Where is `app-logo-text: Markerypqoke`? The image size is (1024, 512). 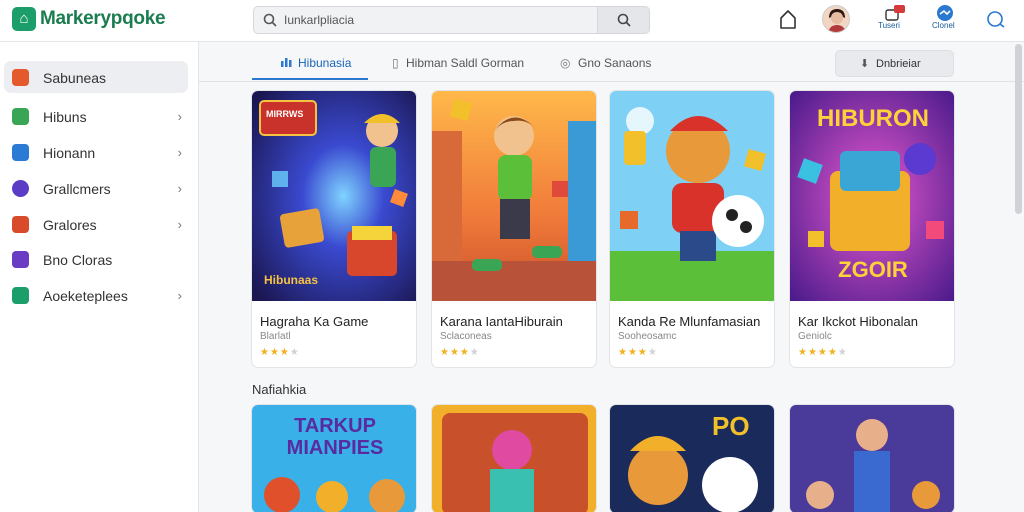 app-logo-text: Markerypqoke is located at coordinates (103, 19).